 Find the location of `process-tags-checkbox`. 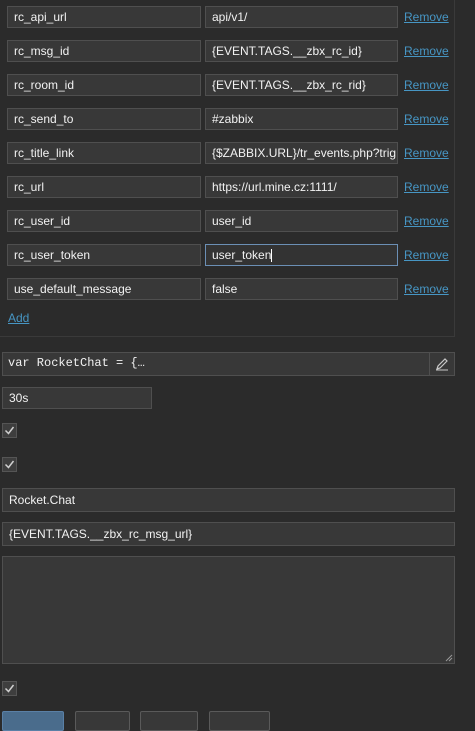

process-tags-checkbox is located at coordinates (9, 430).